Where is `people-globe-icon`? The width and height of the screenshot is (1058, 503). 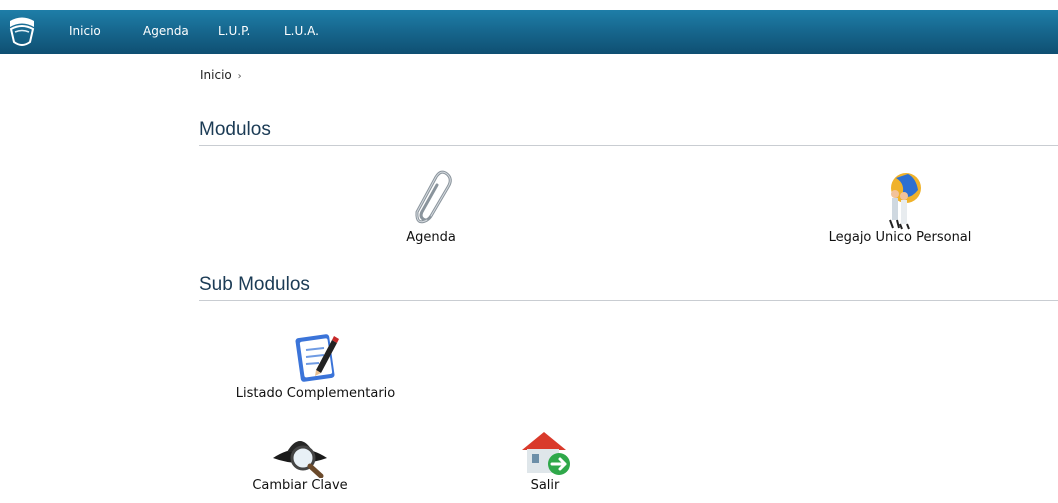 people-globe-icon is located at coordinates (905, 201).